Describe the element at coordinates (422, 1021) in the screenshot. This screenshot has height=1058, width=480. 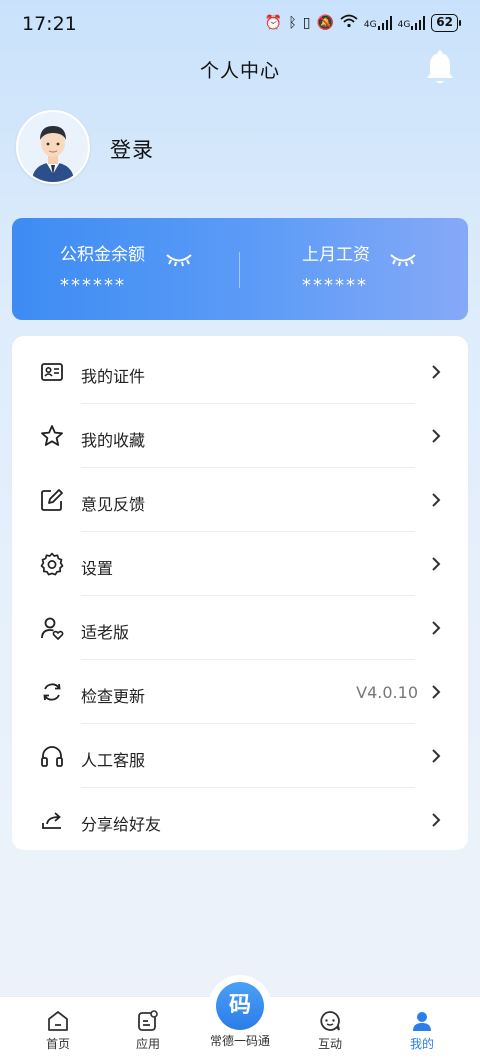
I see `user-icon` at that location.